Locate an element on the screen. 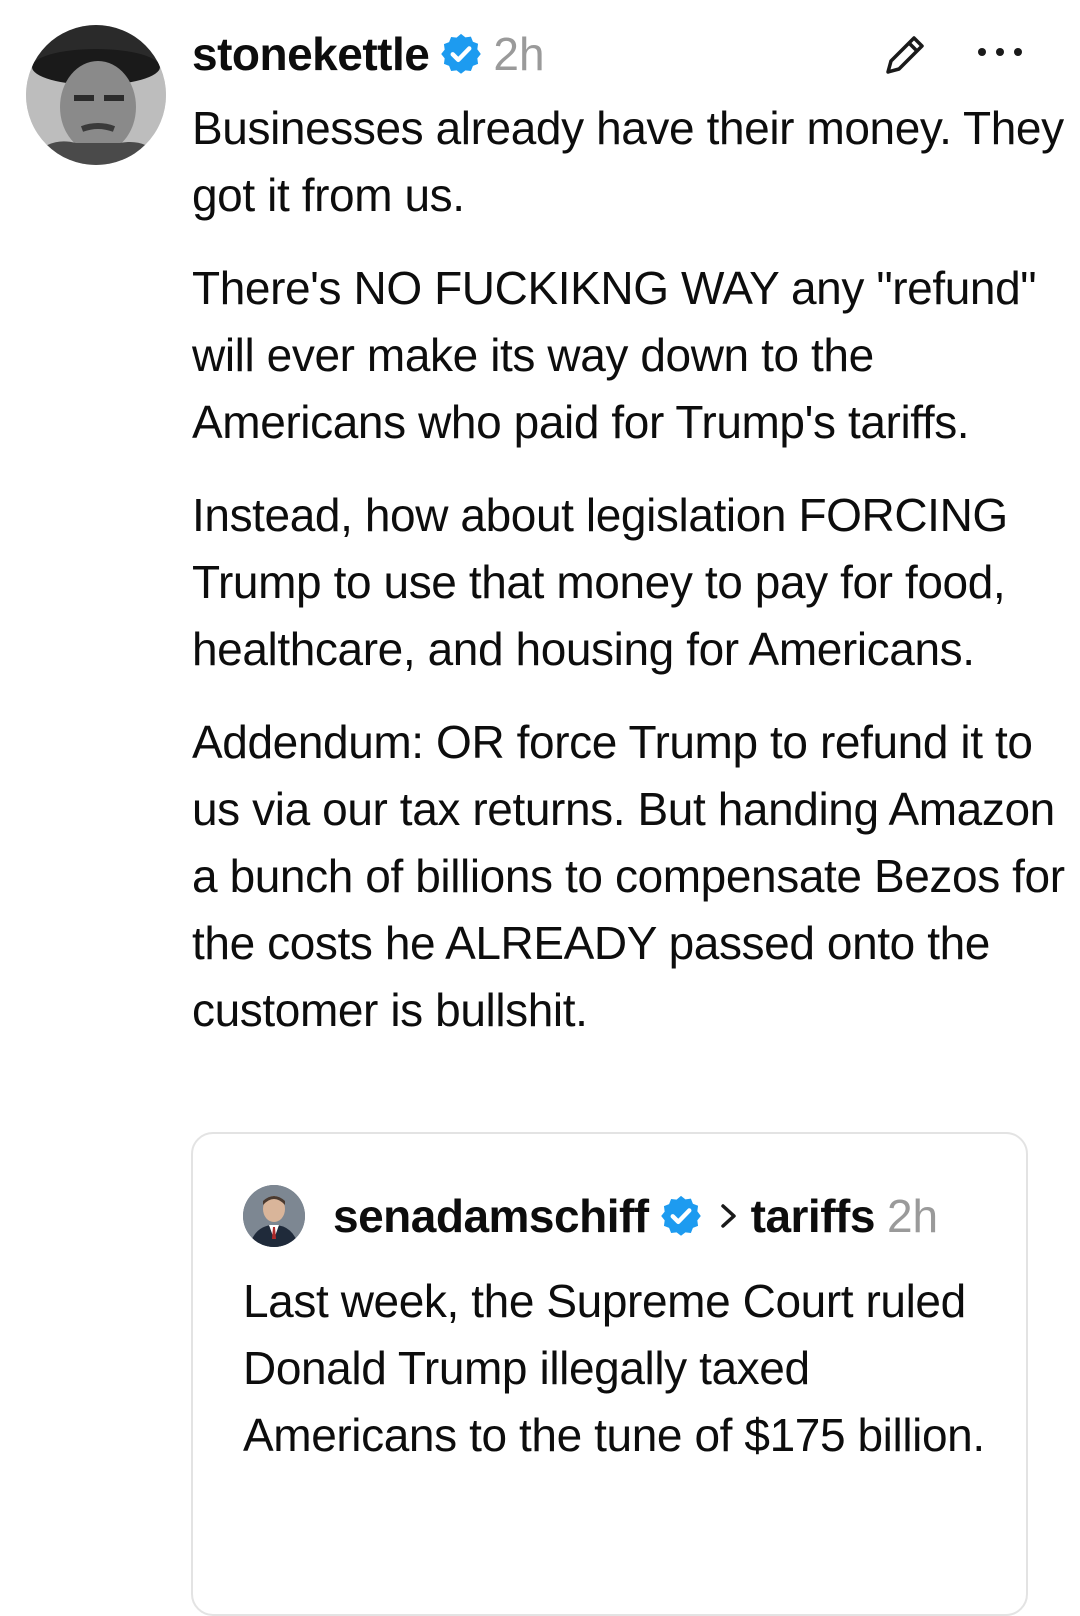 Image resolution: width=1080 pixels, height=1616 pixels. quoted-author-username: senadamschiff is located at coordinates (491, 1216).